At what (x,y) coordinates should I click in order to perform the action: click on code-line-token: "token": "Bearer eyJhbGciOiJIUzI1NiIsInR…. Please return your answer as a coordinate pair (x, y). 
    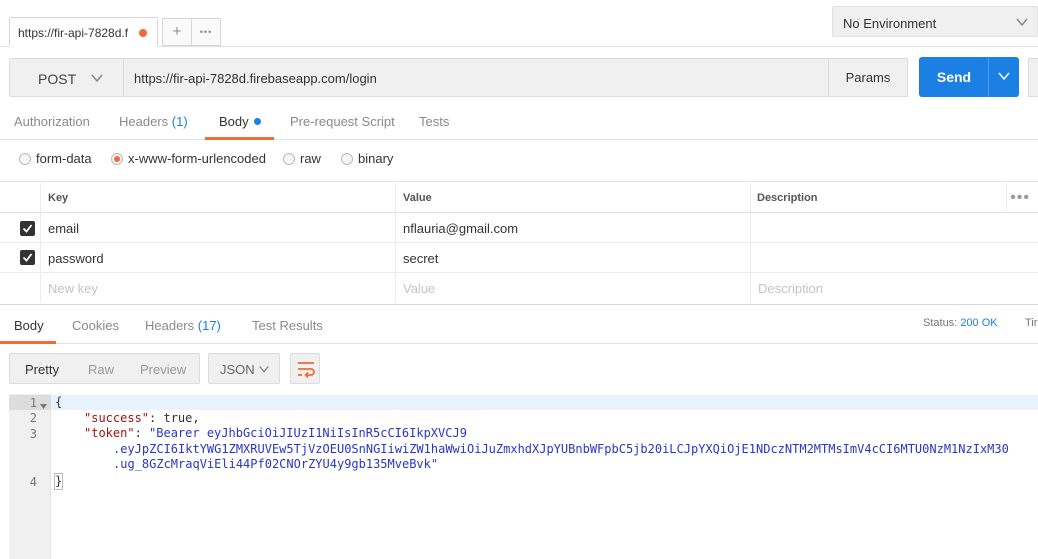
    Looking at the image, I should click on (275, 433).